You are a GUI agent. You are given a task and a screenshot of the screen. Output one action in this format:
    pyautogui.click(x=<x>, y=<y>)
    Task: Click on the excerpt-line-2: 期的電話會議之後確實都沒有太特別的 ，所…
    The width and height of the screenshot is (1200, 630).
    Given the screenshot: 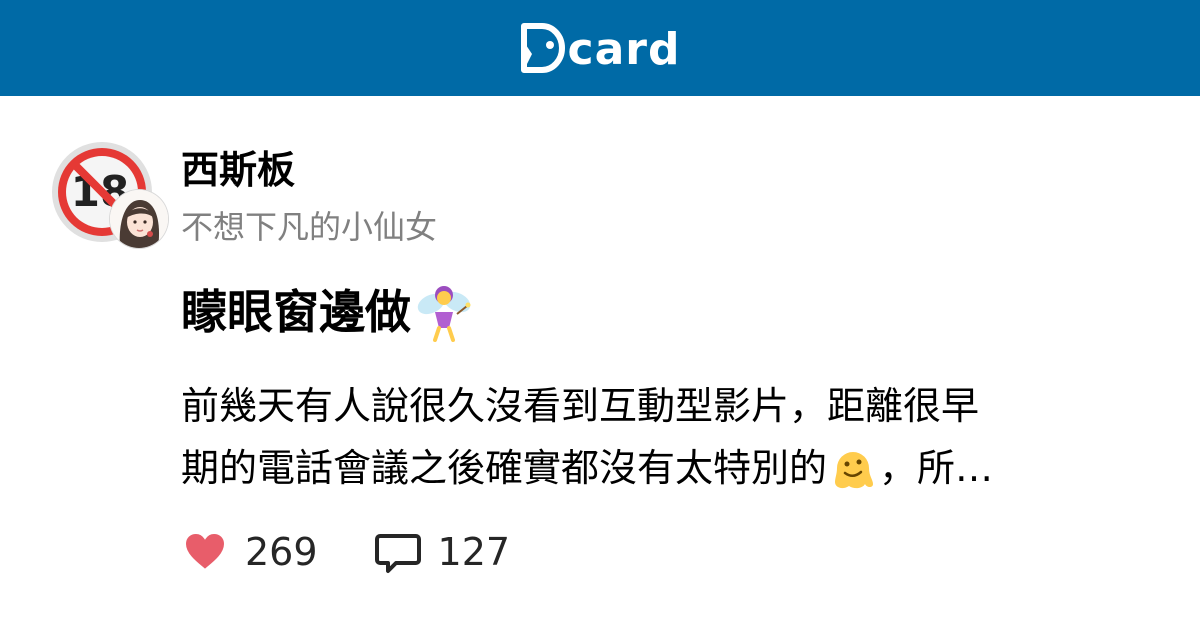 What is the action you would take?
    pyautogui.click(x=661, y=468)
    